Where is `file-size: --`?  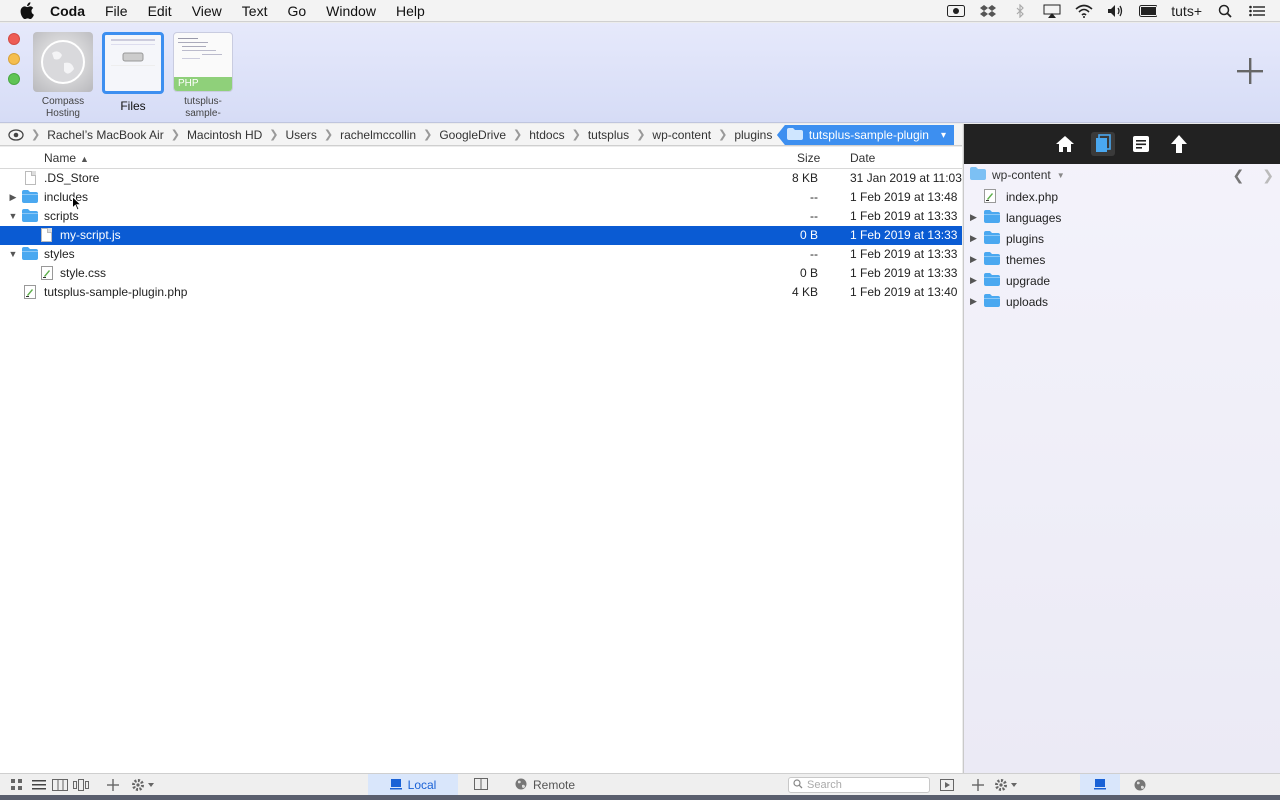
file-size: -- is located at coordinates (814, 197).